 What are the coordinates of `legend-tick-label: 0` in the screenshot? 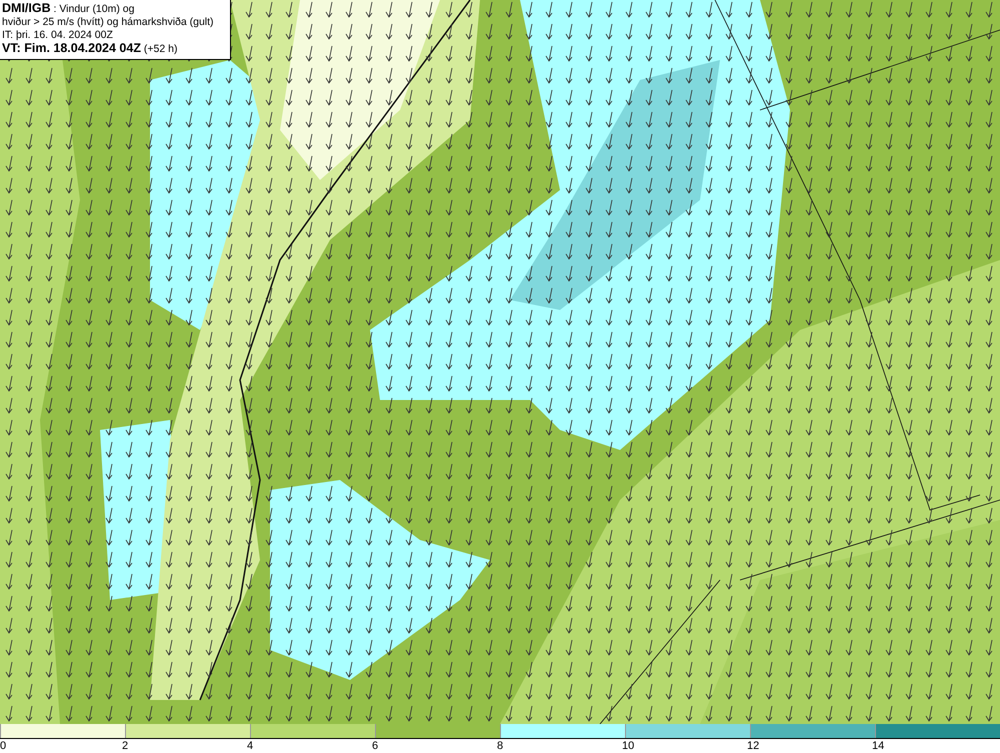 It's located at (3, 746).